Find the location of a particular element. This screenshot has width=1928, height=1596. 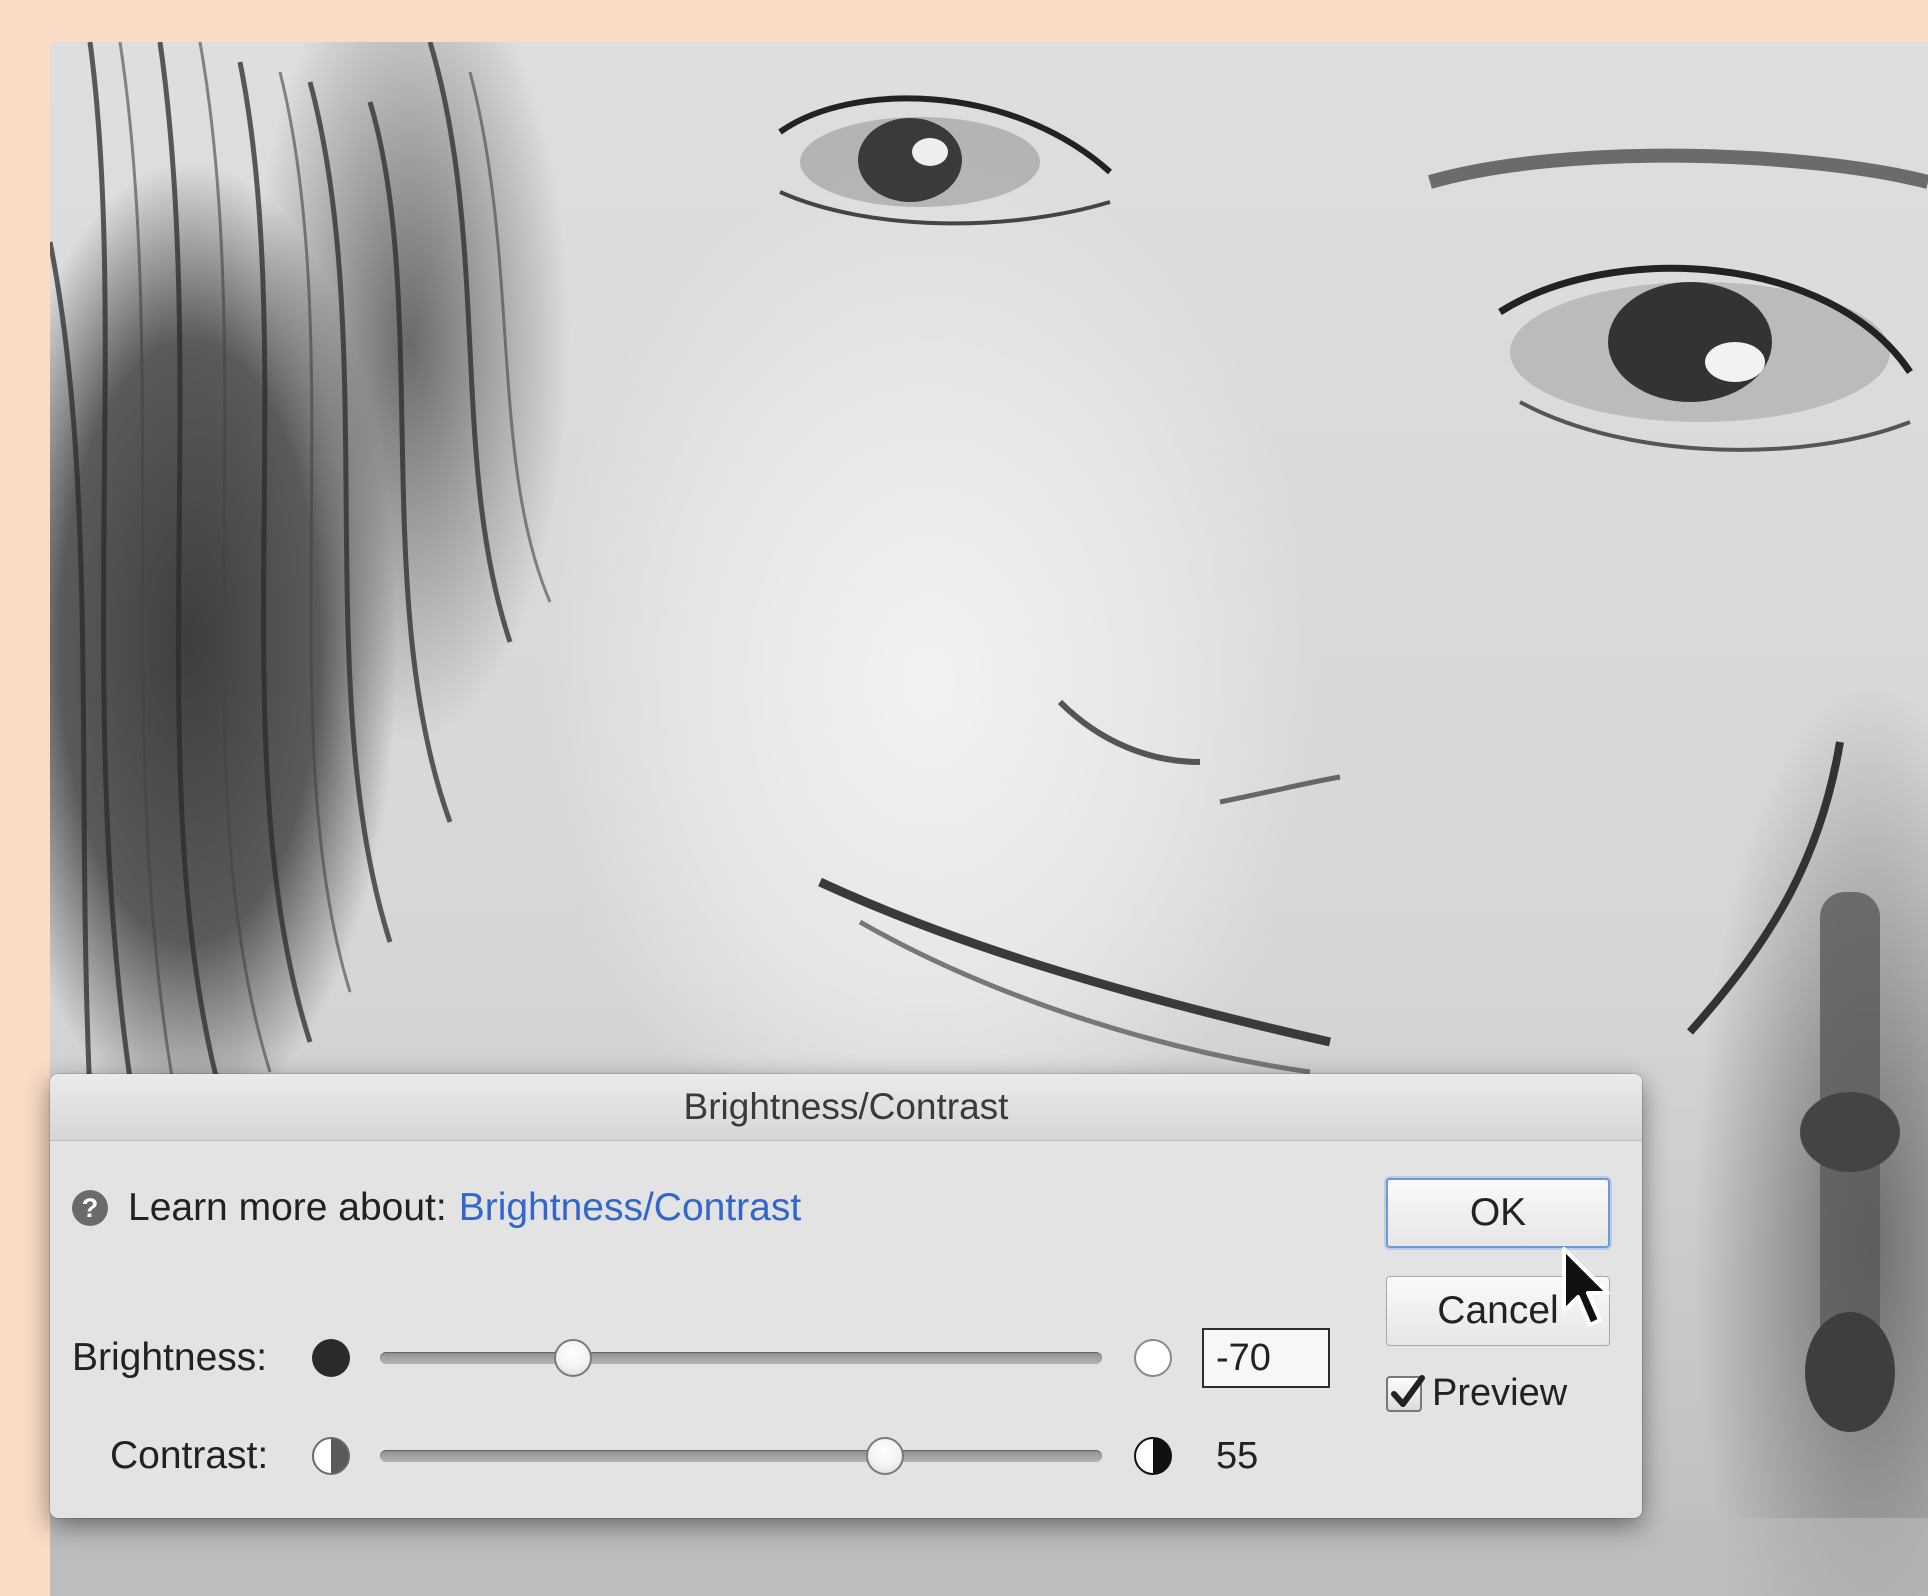

preview-checkbox-row: Preview is located at coordinates (1476, 1393).